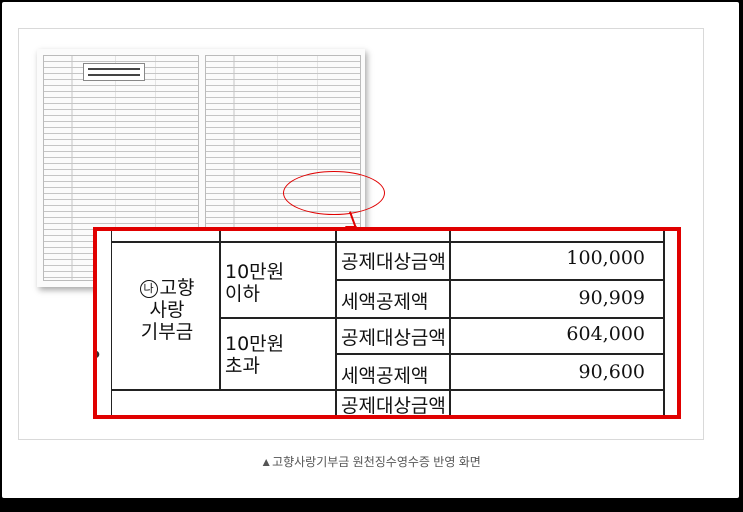 This screenshot has height=512, width=743. What do you see at coordinates (605, 258) in the screenshot?
I see `amount-value: 100,000` at bounding box center [605, 258].